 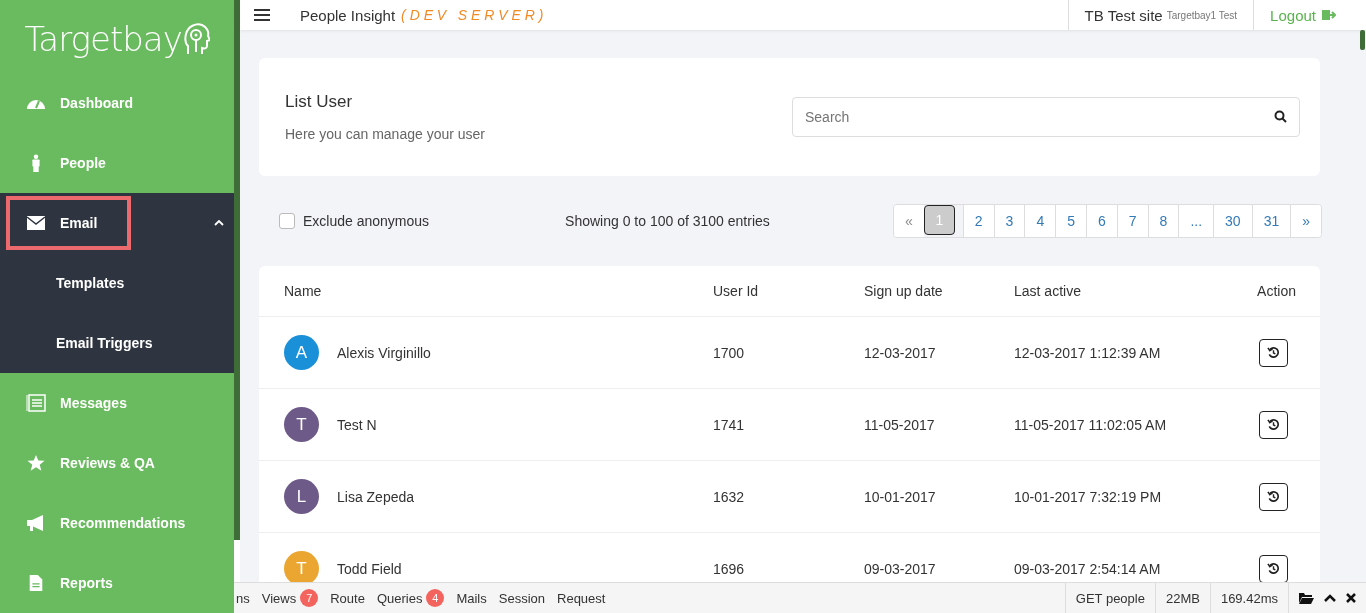 I want to click on debug-tab: Queries 4, so click(x=410, y=598).